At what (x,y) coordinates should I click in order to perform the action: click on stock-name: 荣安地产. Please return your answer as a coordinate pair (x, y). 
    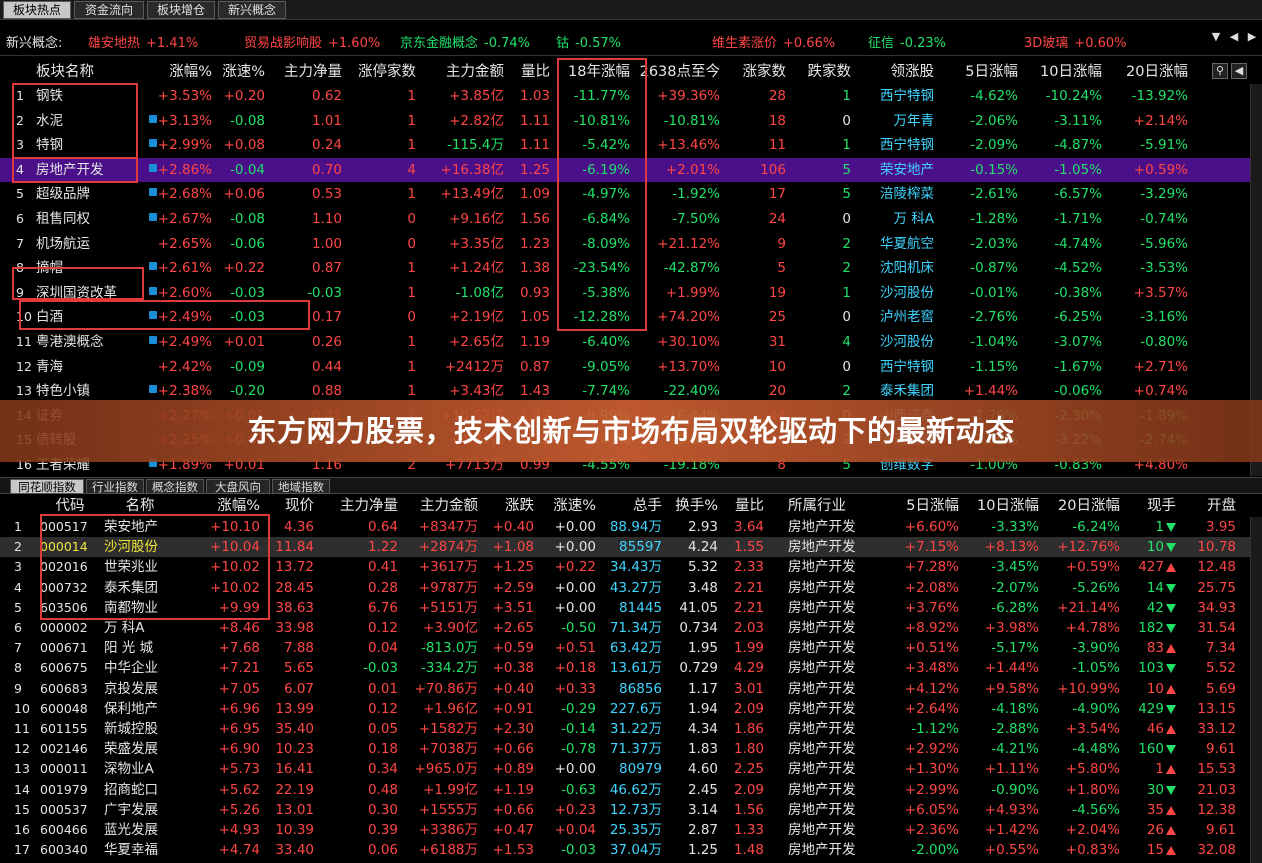
    Looking at the image, I should click on (140, 527).